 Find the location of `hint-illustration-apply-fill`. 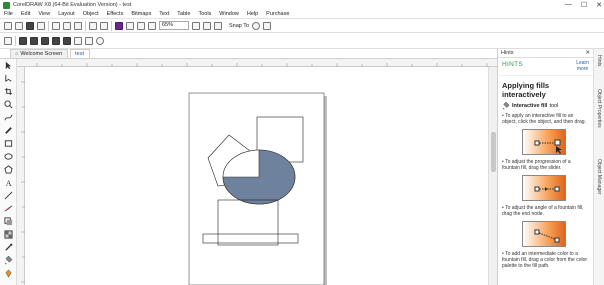

hint-illustration-apply-fill is located at coordinates (544, 142).